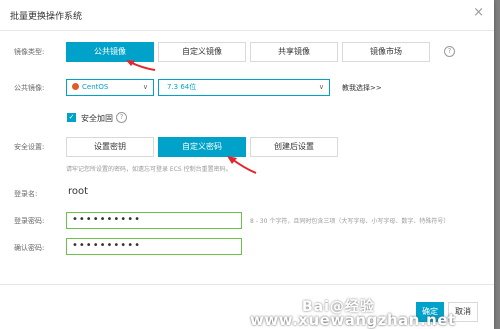  What do you see at coordinates (97, 118) in the screenshot?
I see `security-hardening-label: 安全加固` at bounding box center [97, 118].